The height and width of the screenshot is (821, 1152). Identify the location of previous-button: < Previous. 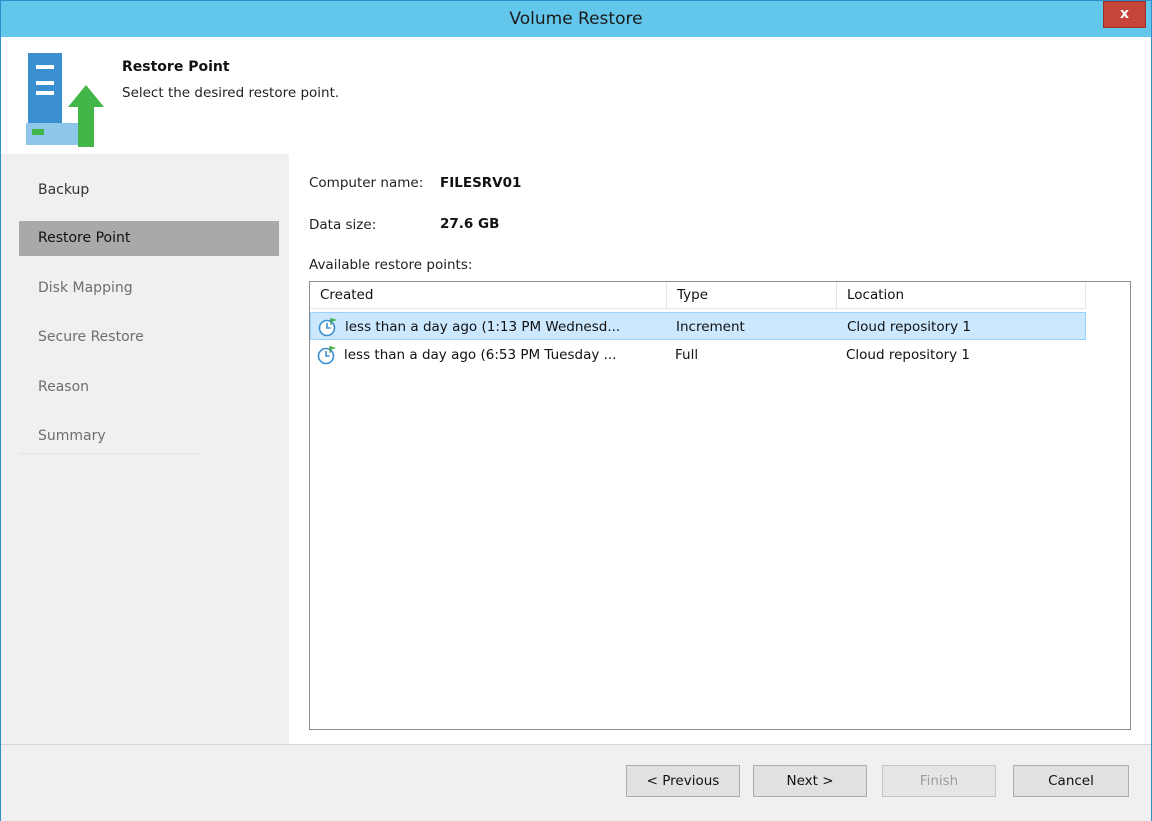
(683, 781).